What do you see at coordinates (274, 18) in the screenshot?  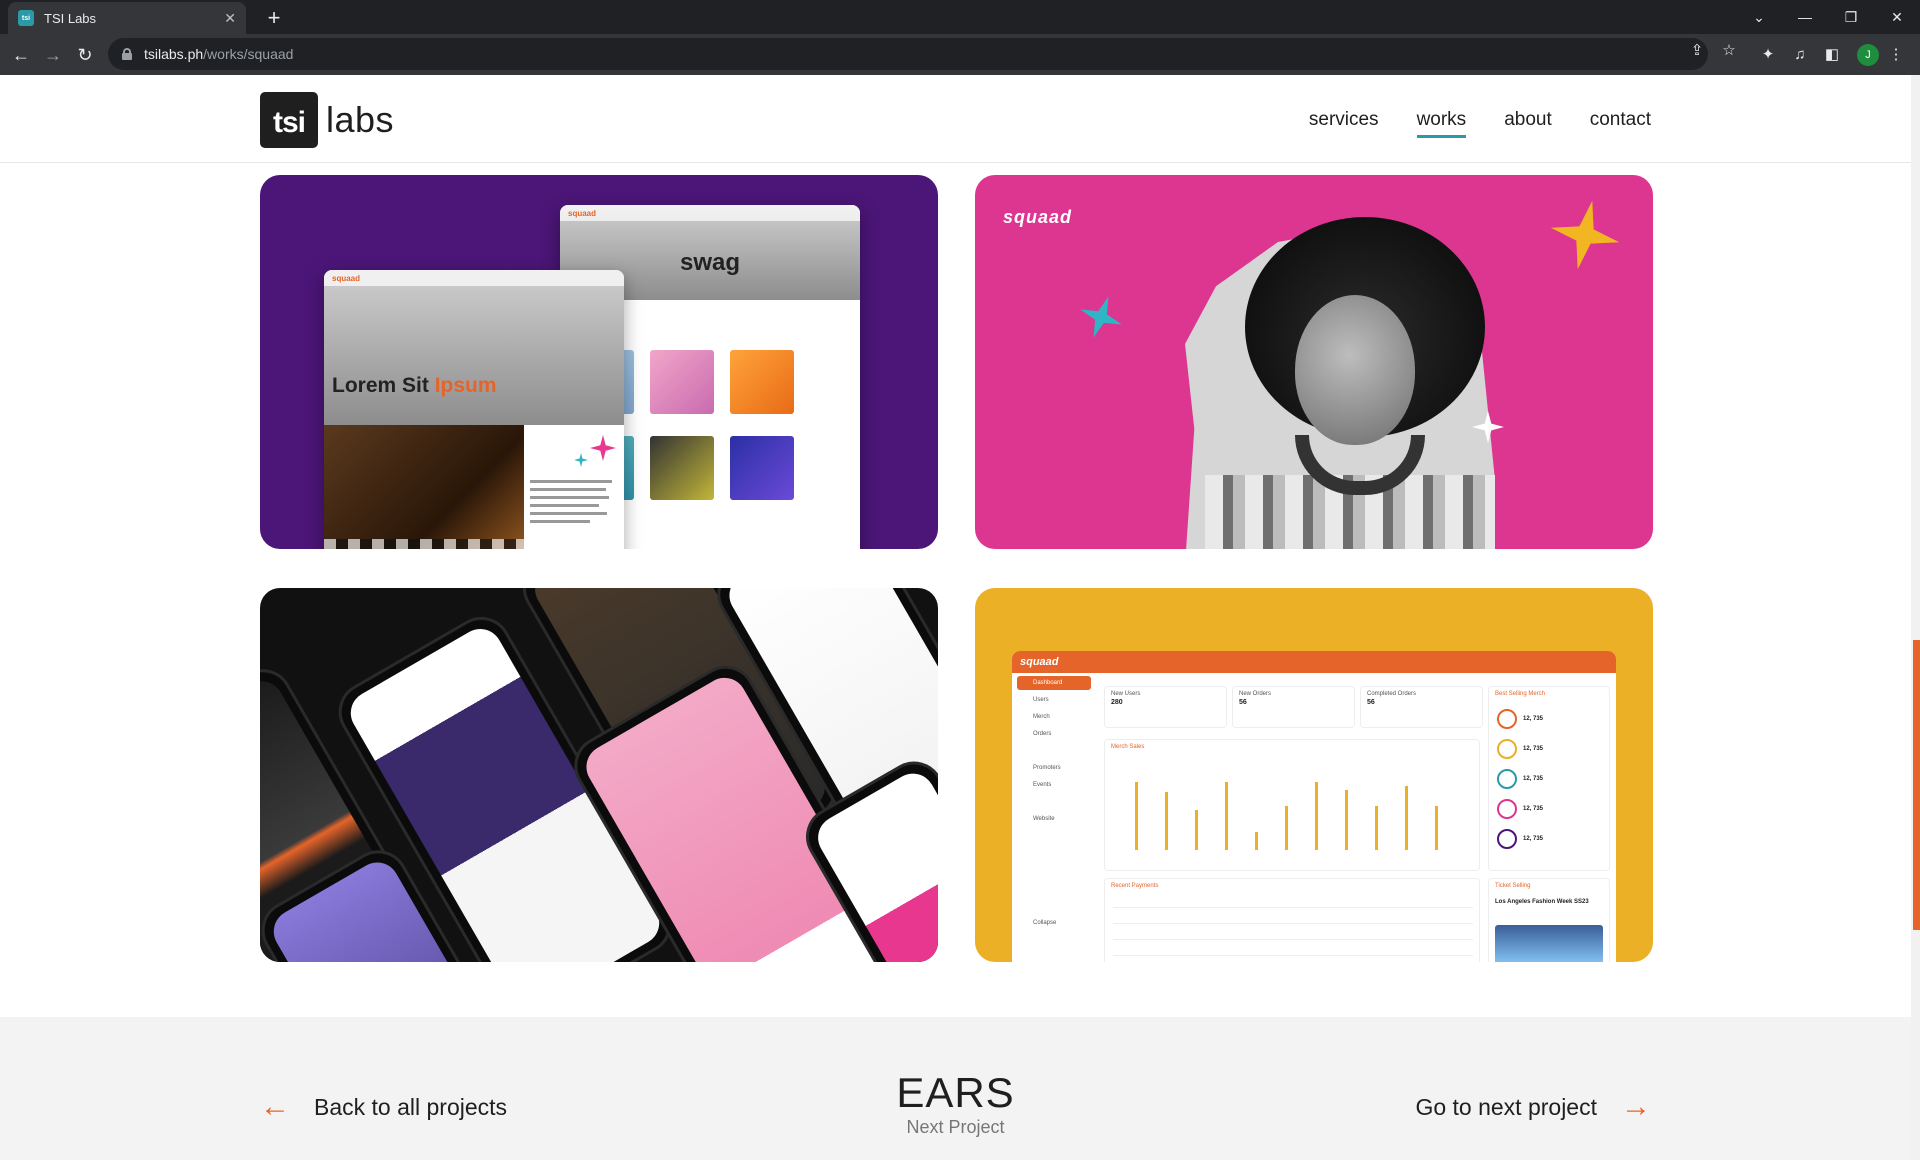 I see `new-tab-icon: +` at bounding box center [274, 18].